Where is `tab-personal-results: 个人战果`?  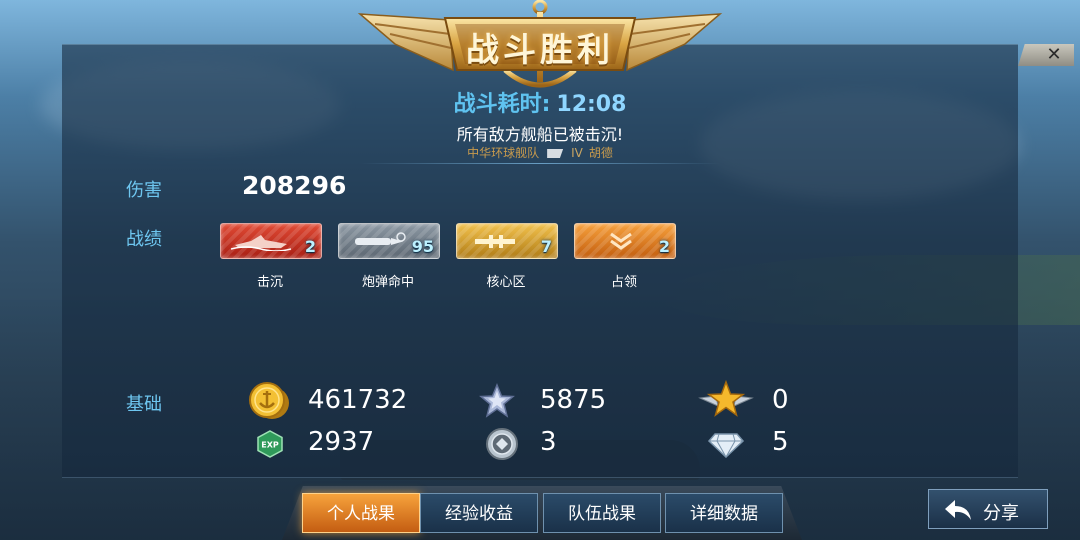 tab-personal-results: 个人战果 is located at coordinates (361, 513).